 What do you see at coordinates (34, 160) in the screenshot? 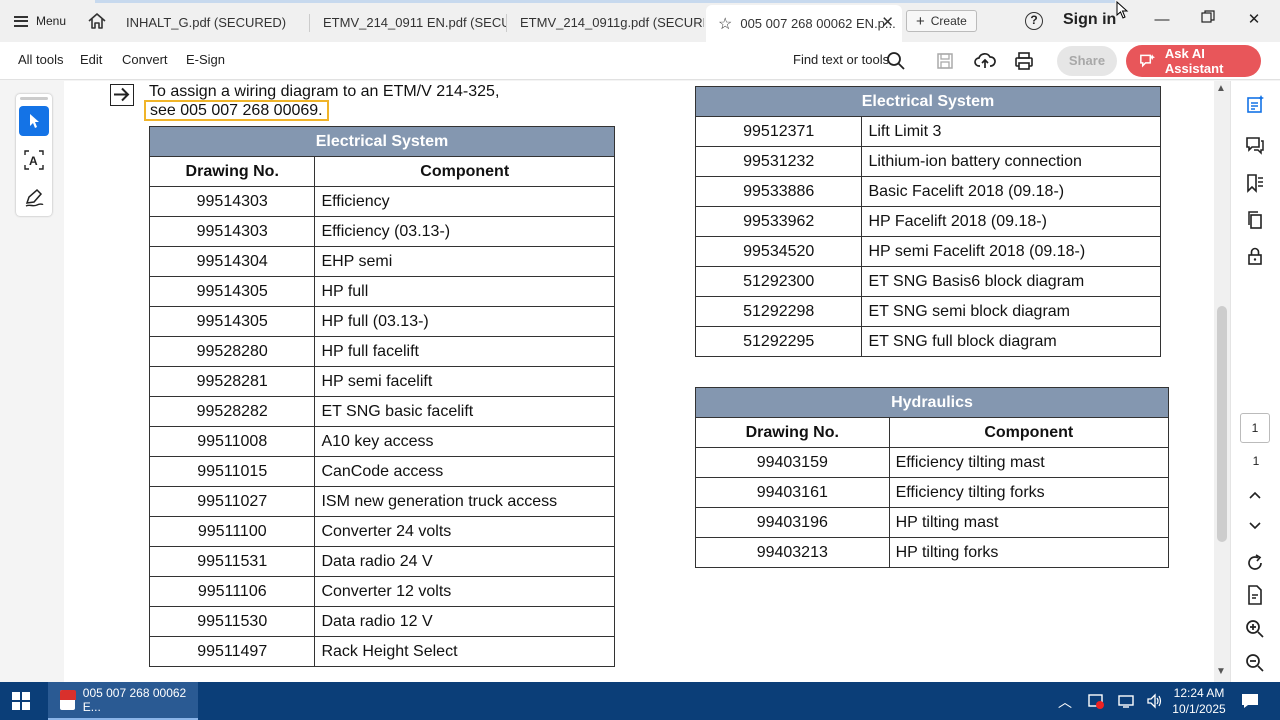
I see `text-select-tool-icon: A` at bounding box center [34, 160].